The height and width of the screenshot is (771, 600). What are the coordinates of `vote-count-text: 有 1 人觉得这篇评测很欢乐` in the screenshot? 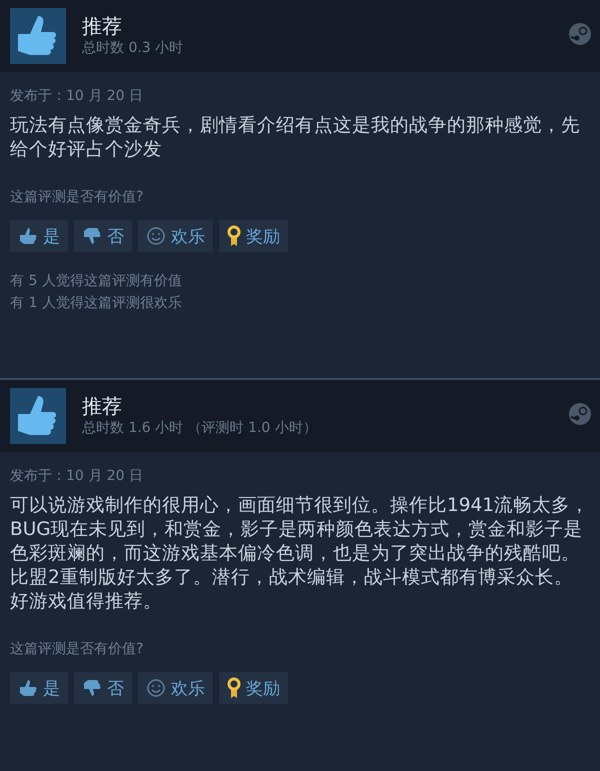 It's located at (96, 303).